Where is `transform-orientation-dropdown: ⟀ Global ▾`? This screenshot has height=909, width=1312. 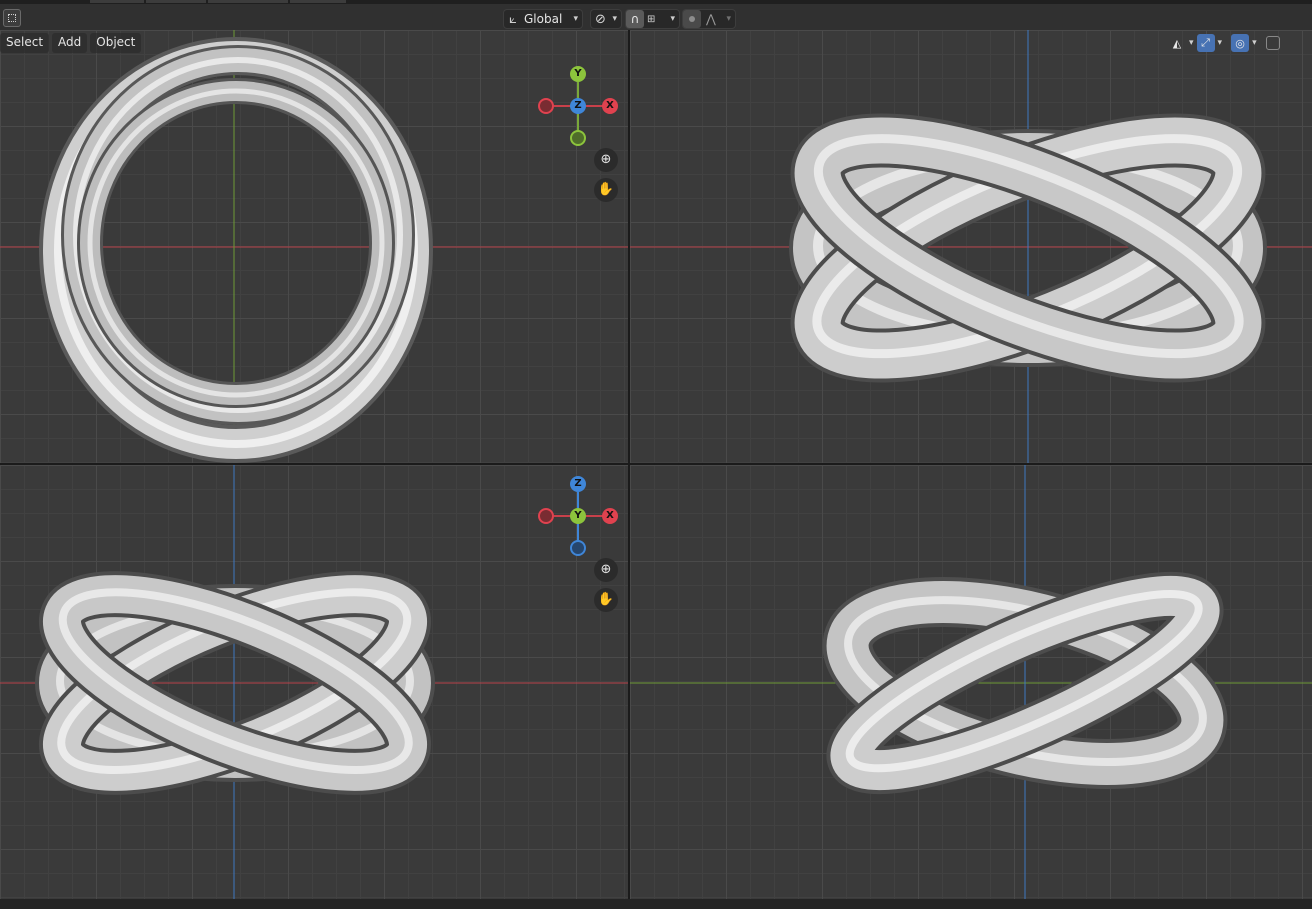 transform-orientation-dropdown: ⟀ Global ▾ is located at coordinates (543, 19).